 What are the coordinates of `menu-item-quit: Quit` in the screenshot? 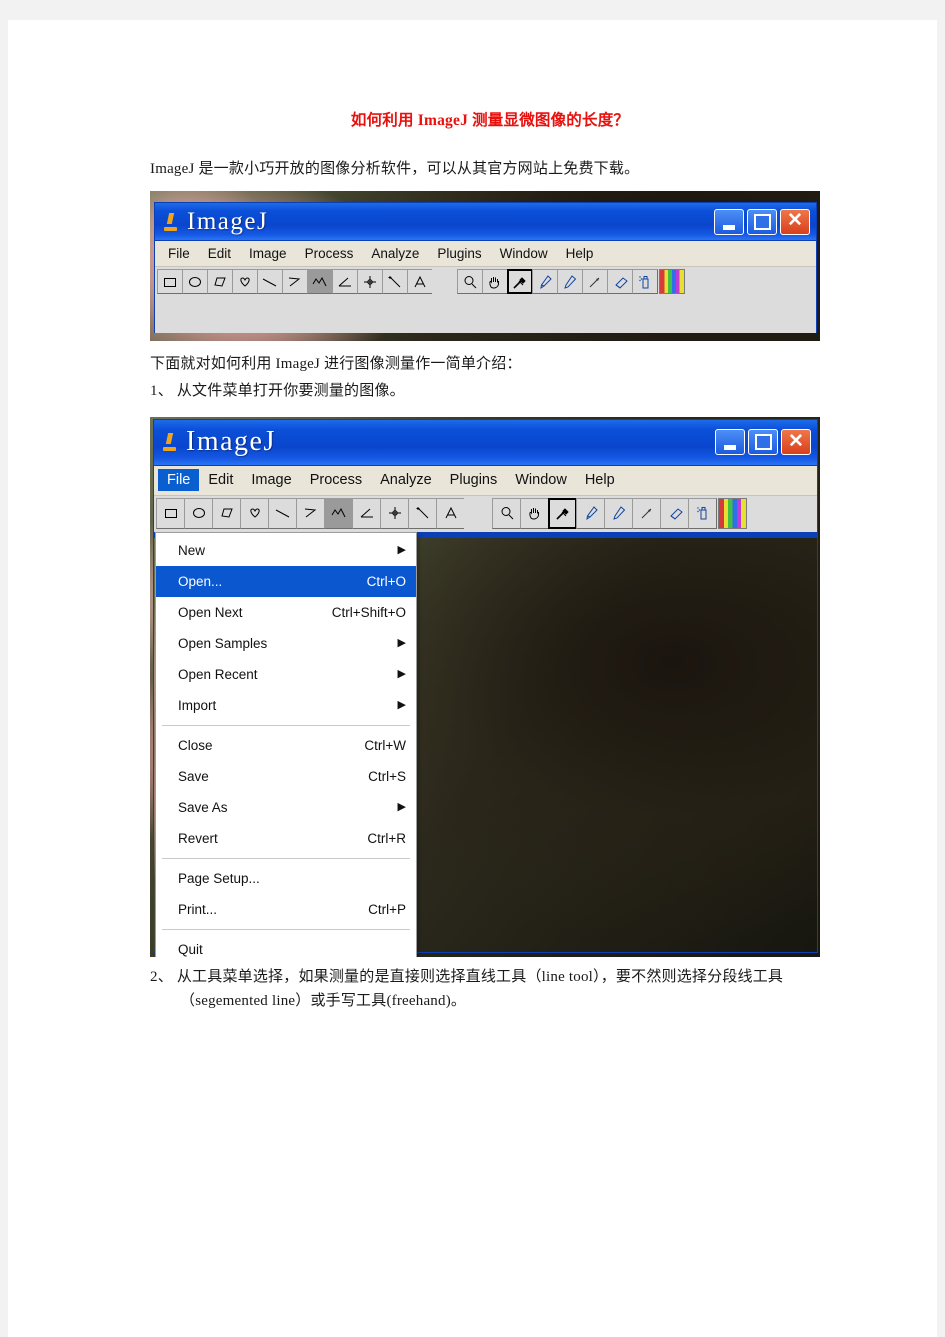 It's located at (286, 945).